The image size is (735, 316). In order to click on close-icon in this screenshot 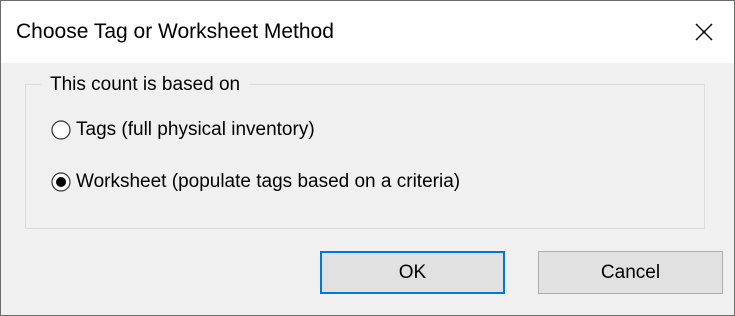, I will do `click(704, 32)`.